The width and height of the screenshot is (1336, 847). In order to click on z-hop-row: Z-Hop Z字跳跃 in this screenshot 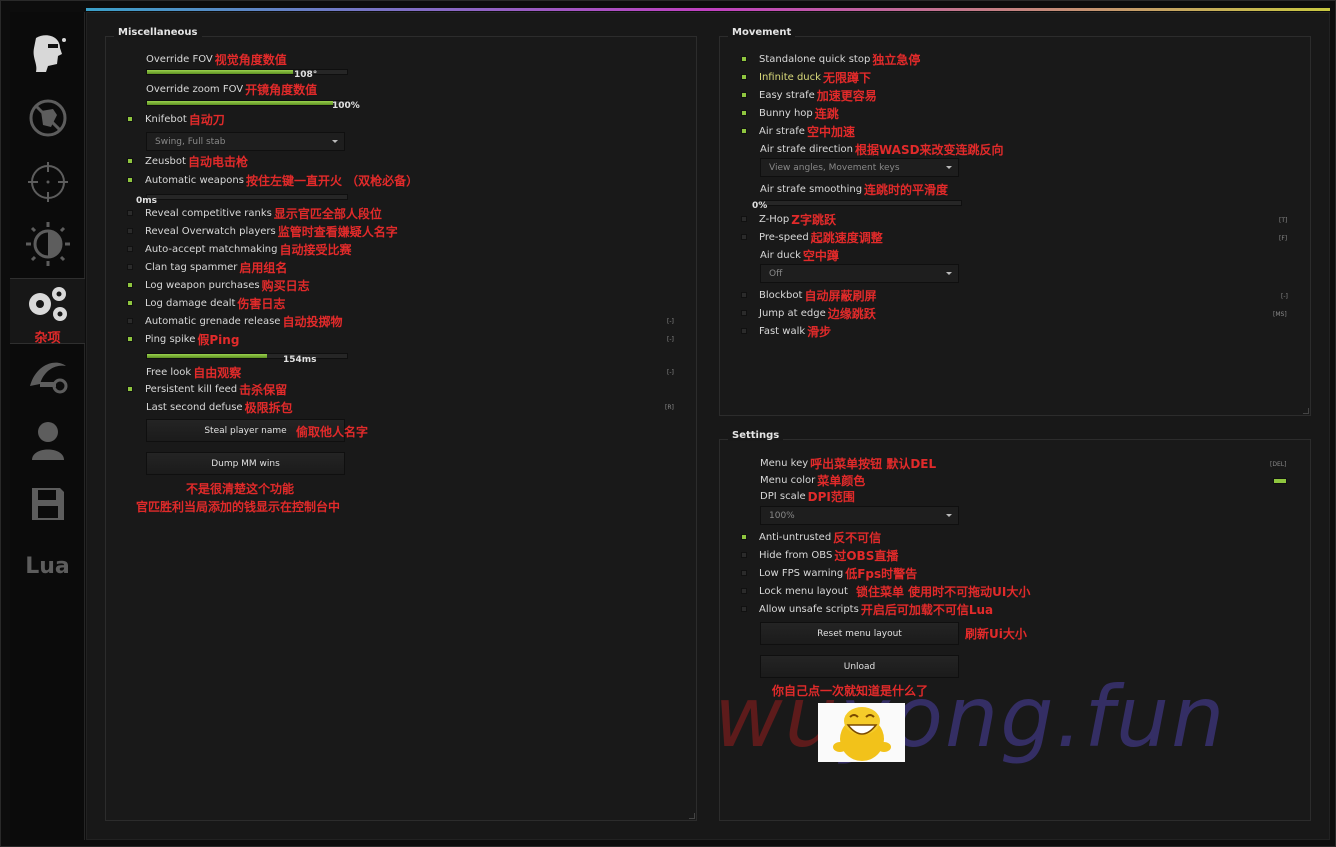, I will do `click(788, 219)`.